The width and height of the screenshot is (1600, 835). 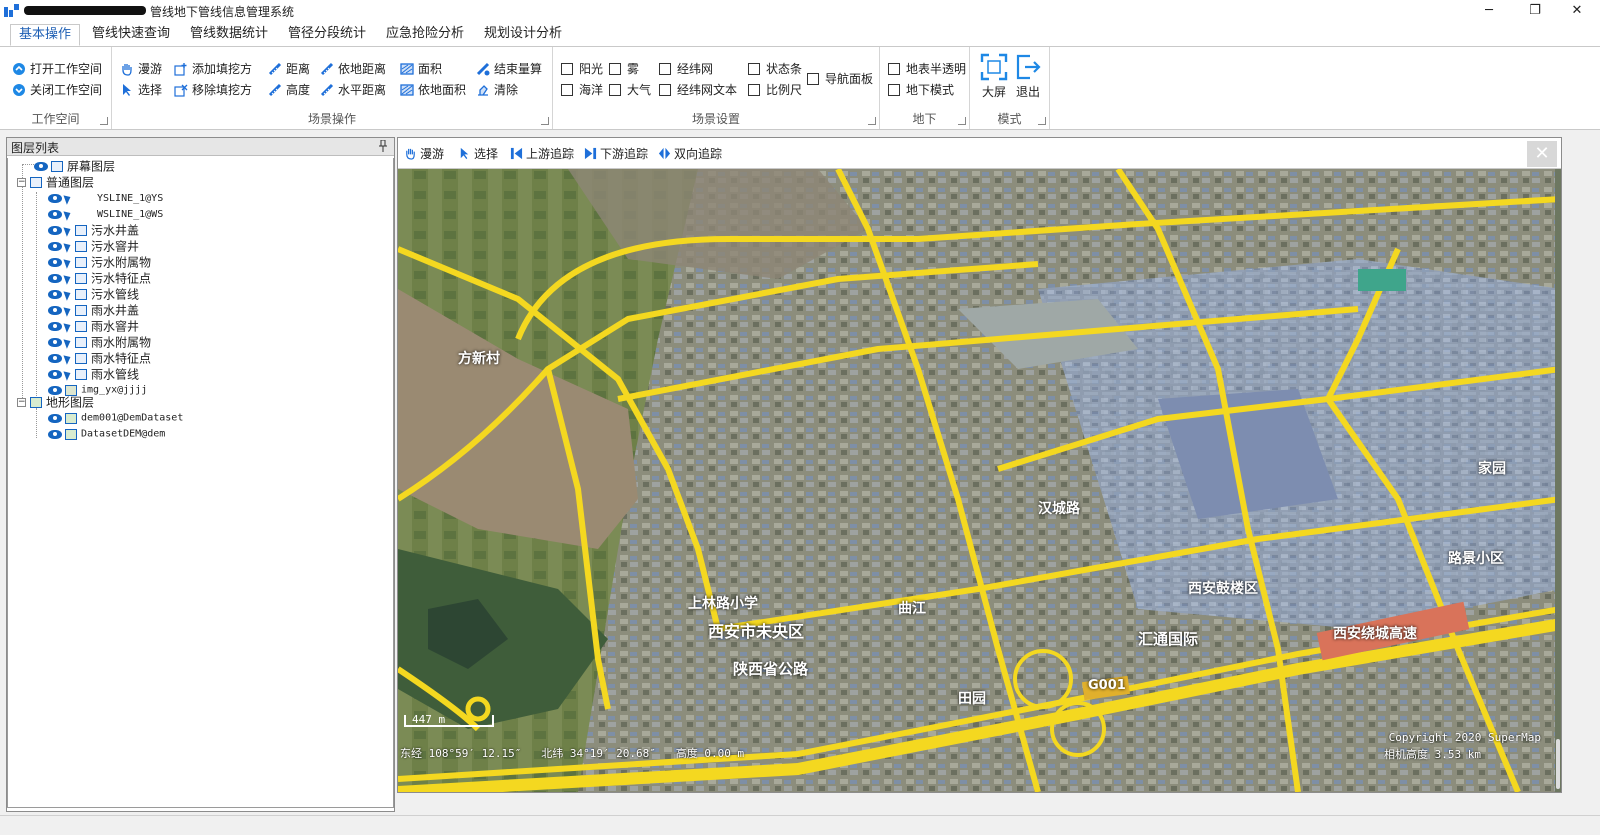 What do you see at coordinates (289, 69) in the screenshot?
I see `distance-button: 距离` at bounding box center [289, 69].